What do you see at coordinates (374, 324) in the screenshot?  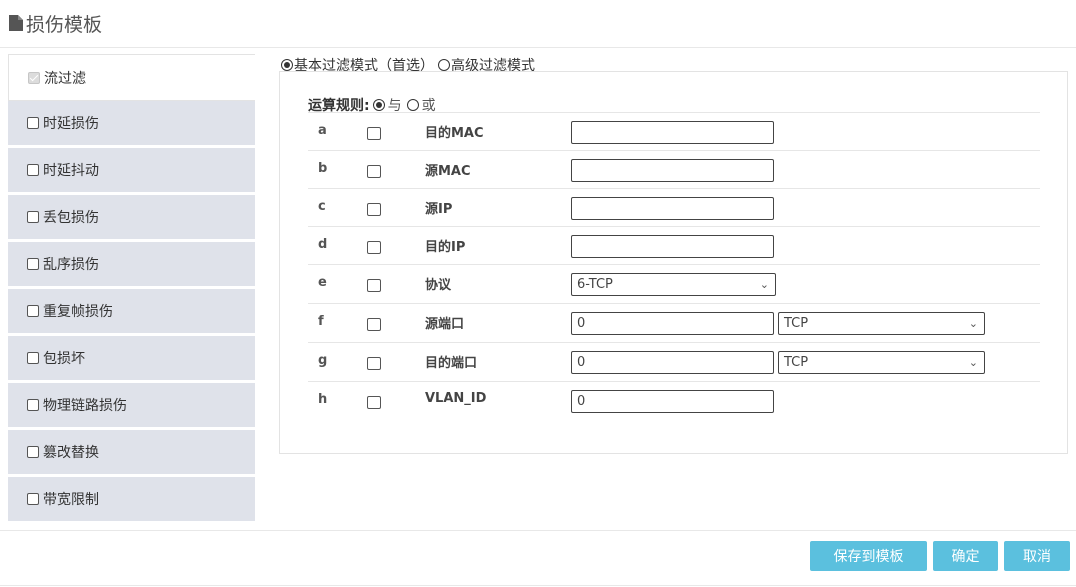 I see `row-checkbox-src-port` at bounding box center [374, 324].